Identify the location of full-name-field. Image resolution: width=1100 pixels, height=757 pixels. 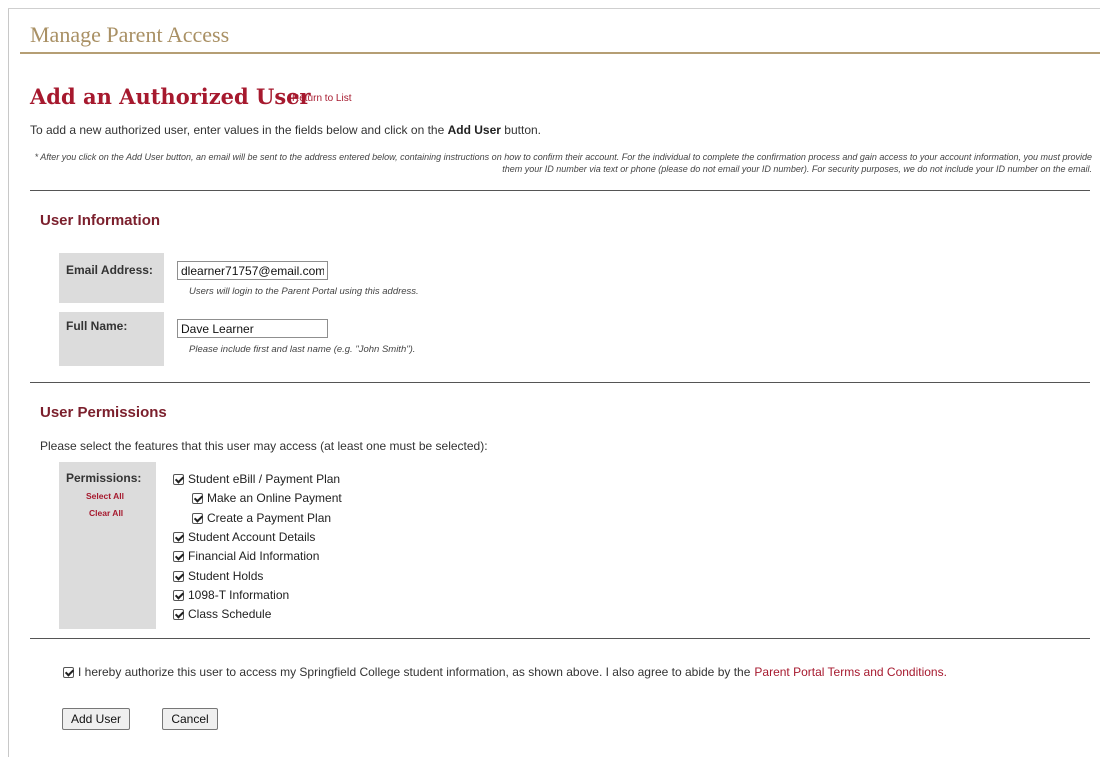
(252, 328).